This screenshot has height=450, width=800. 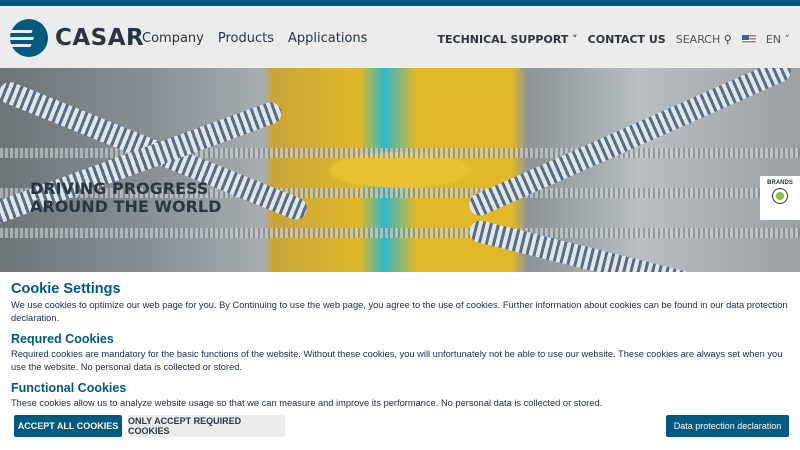 I want to click on nav-technical-support: TECHNICAL SUPPORT ˅, so click(x=507, y=39).